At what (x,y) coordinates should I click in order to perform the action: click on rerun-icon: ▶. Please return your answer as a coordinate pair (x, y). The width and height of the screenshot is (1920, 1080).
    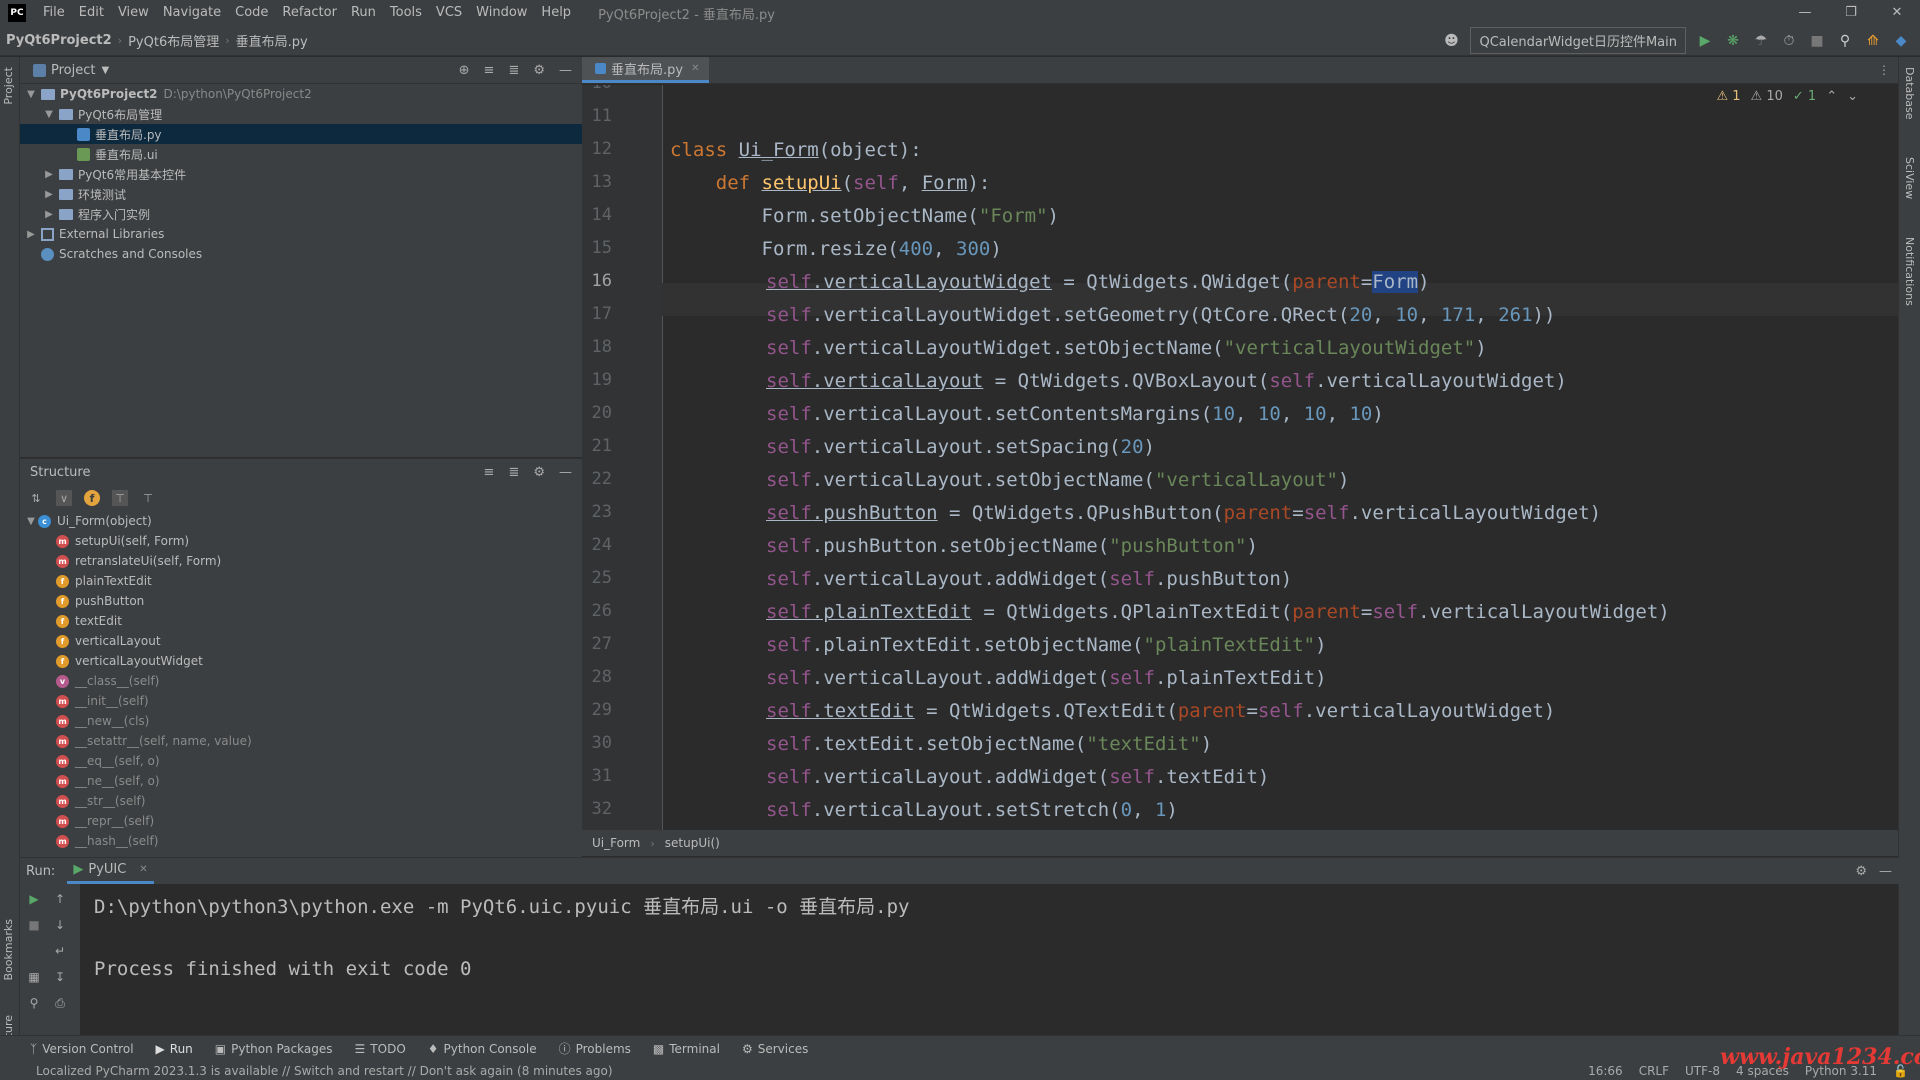
    Looking at the image, I should click on (34, 900).